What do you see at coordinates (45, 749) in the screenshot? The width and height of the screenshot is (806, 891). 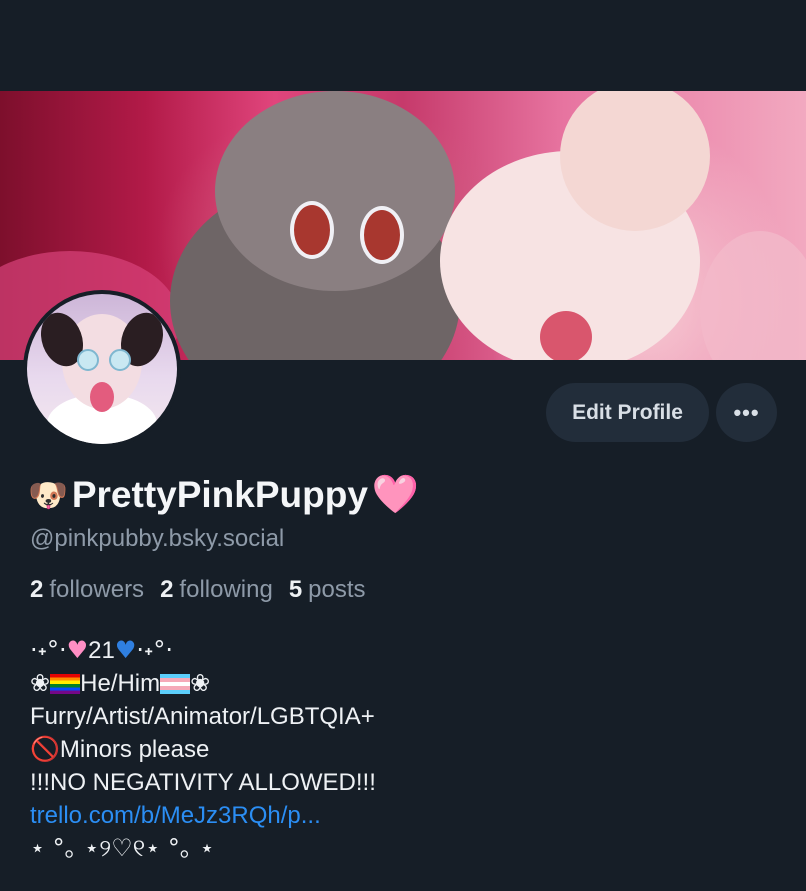 I see `no-entry-icon: 🚫` at bounding box center [45, 749].